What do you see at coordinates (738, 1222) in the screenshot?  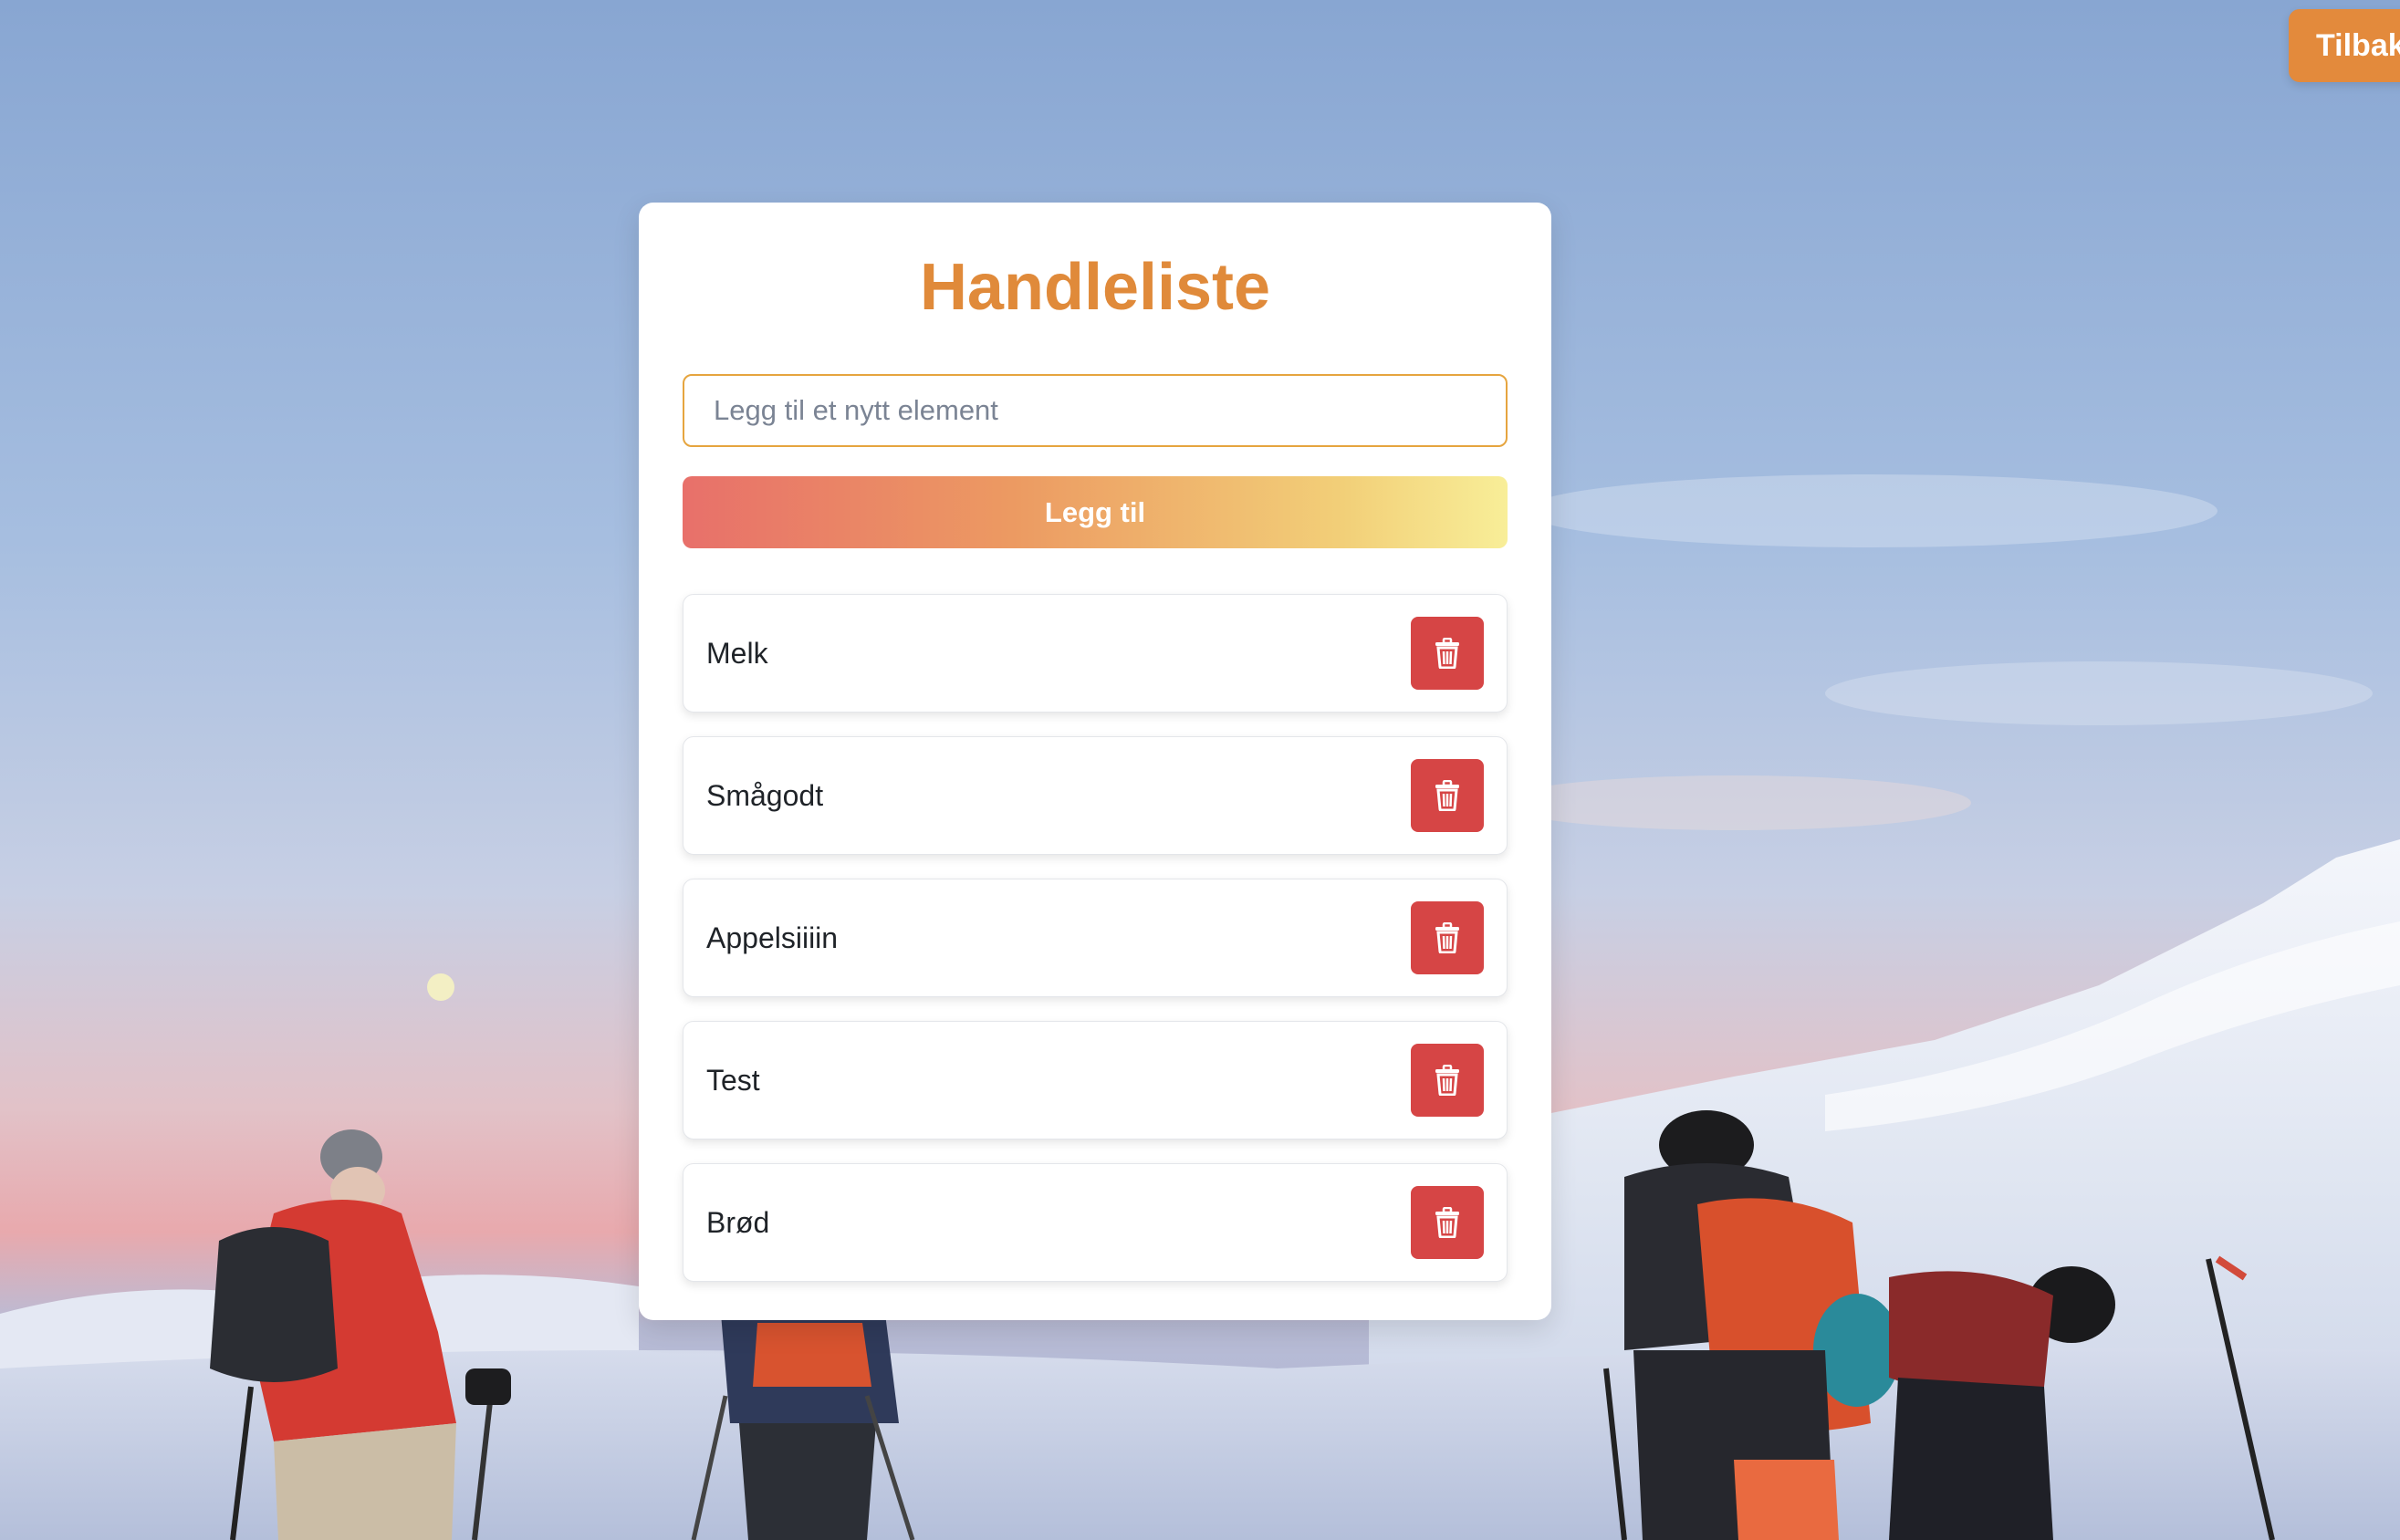 I see `item-label: Brød` at bounding box center [738, 1222].